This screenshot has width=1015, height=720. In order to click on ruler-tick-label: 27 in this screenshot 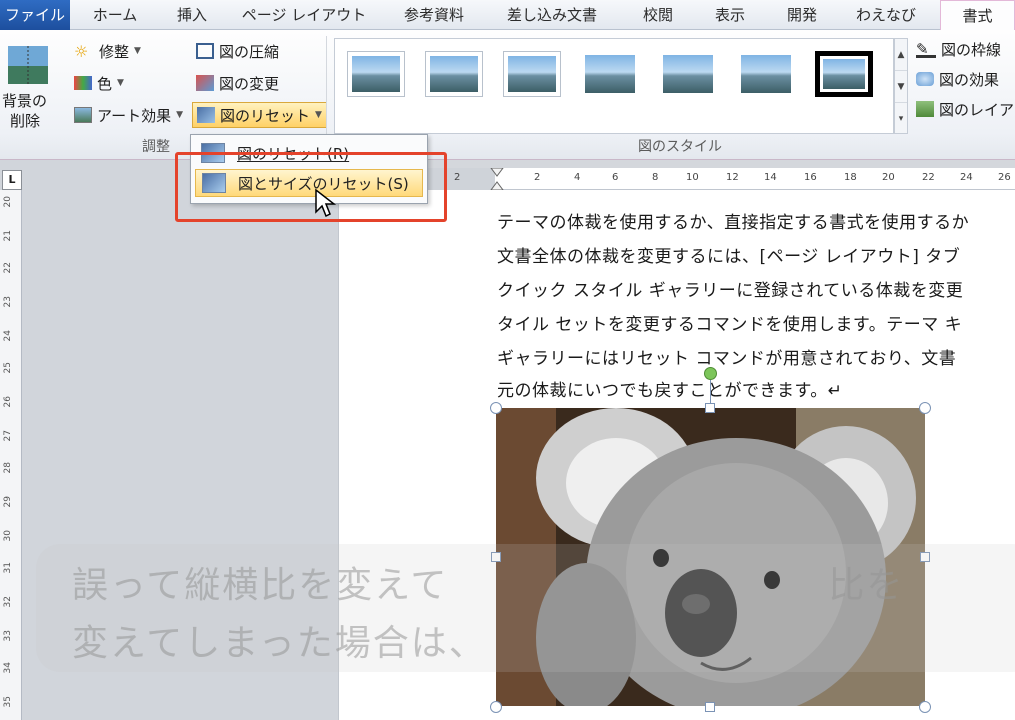, I will do `click(8, 436)`.